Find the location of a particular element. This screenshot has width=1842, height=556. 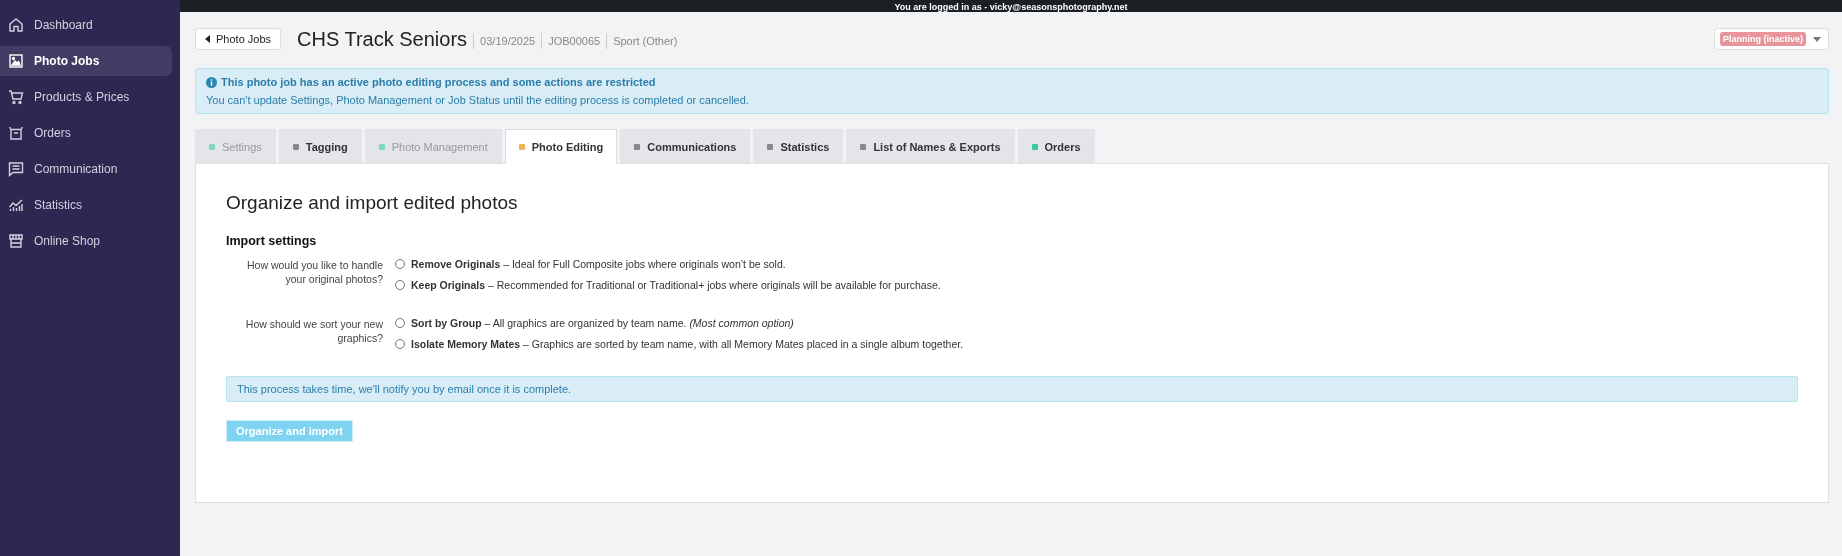

option-label: Keep Originals – Recommended for Traditional or Traditional+ jobs where originals will be available for purchase. is located at coordinates (676, 285).